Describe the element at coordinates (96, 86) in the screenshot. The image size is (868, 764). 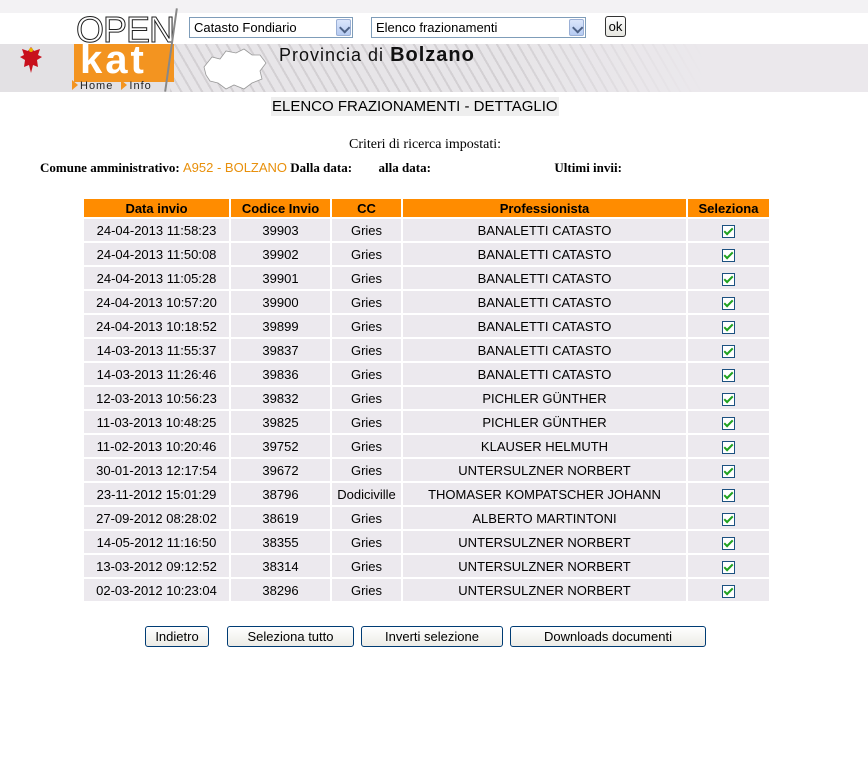
I see `nav-home: Home` at that location.